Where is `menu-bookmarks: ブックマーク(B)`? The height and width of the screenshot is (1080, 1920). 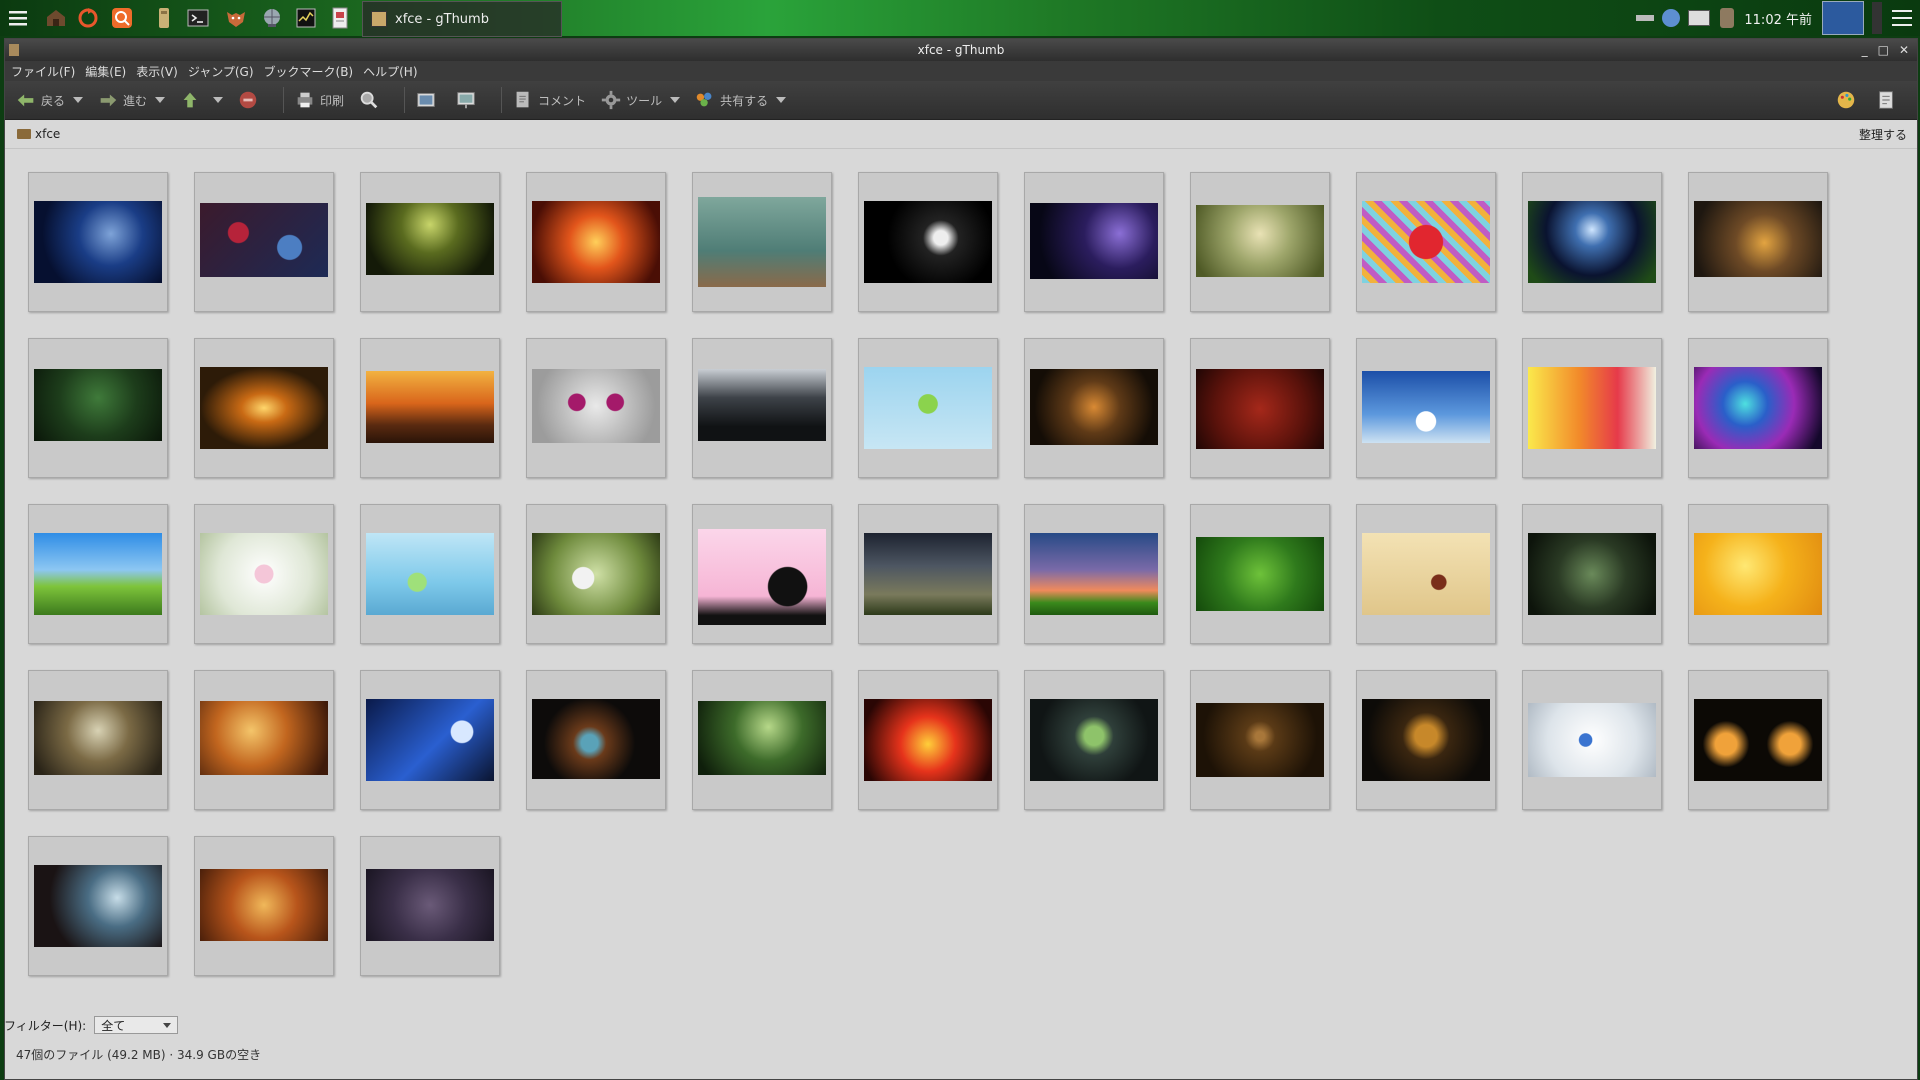 menu-bookmarks: ブックマーク(B) is located at coordinates (309, 71).